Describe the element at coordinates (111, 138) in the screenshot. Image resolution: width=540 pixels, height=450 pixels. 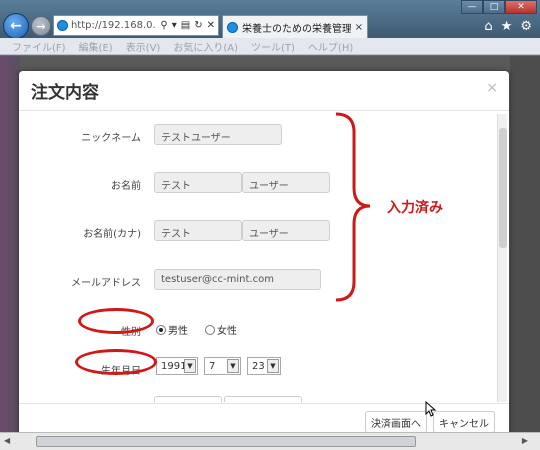
I see `nickname-label: ニックネーム` at that location.